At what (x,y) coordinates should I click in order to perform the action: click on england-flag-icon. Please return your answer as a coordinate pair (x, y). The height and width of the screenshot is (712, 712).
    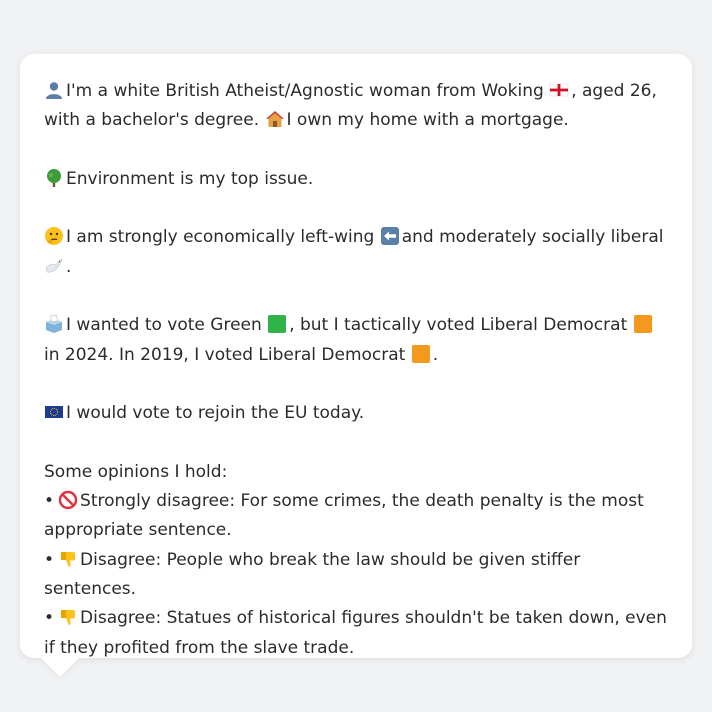
    Looking at the image, I should click on (559, 90).